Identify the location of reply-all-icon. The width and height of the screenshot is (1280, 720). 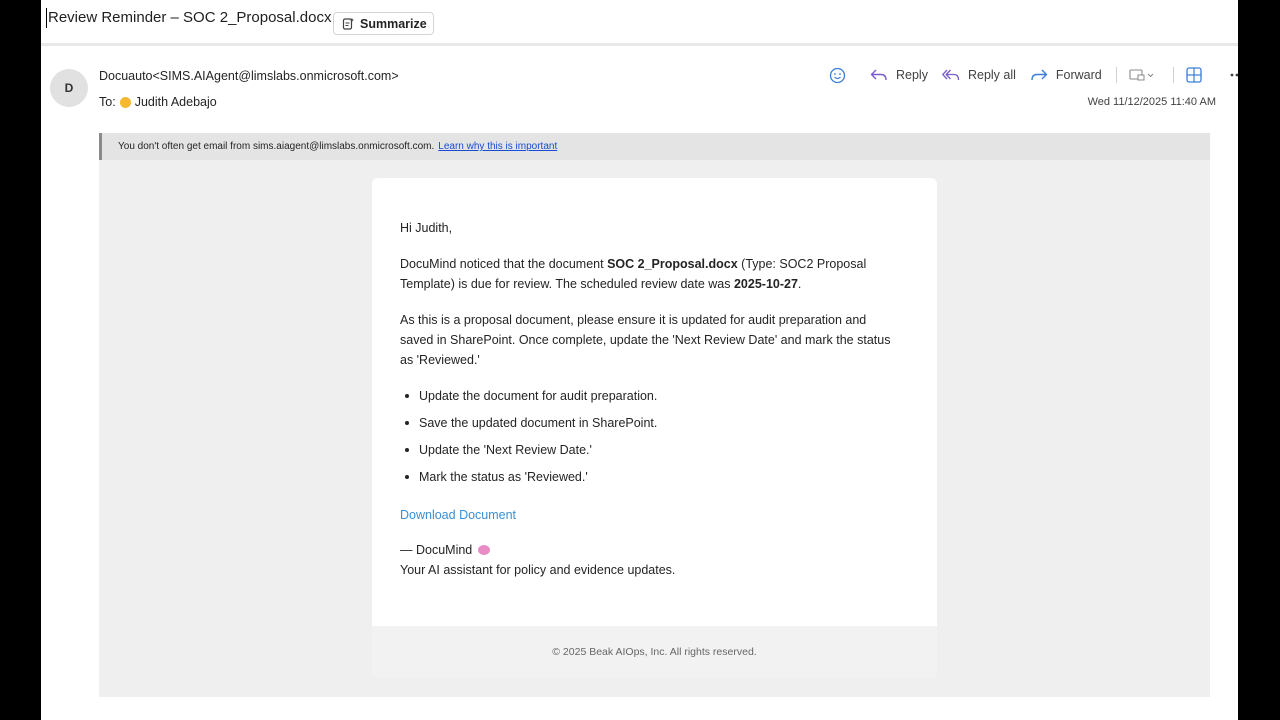
(951, 75).